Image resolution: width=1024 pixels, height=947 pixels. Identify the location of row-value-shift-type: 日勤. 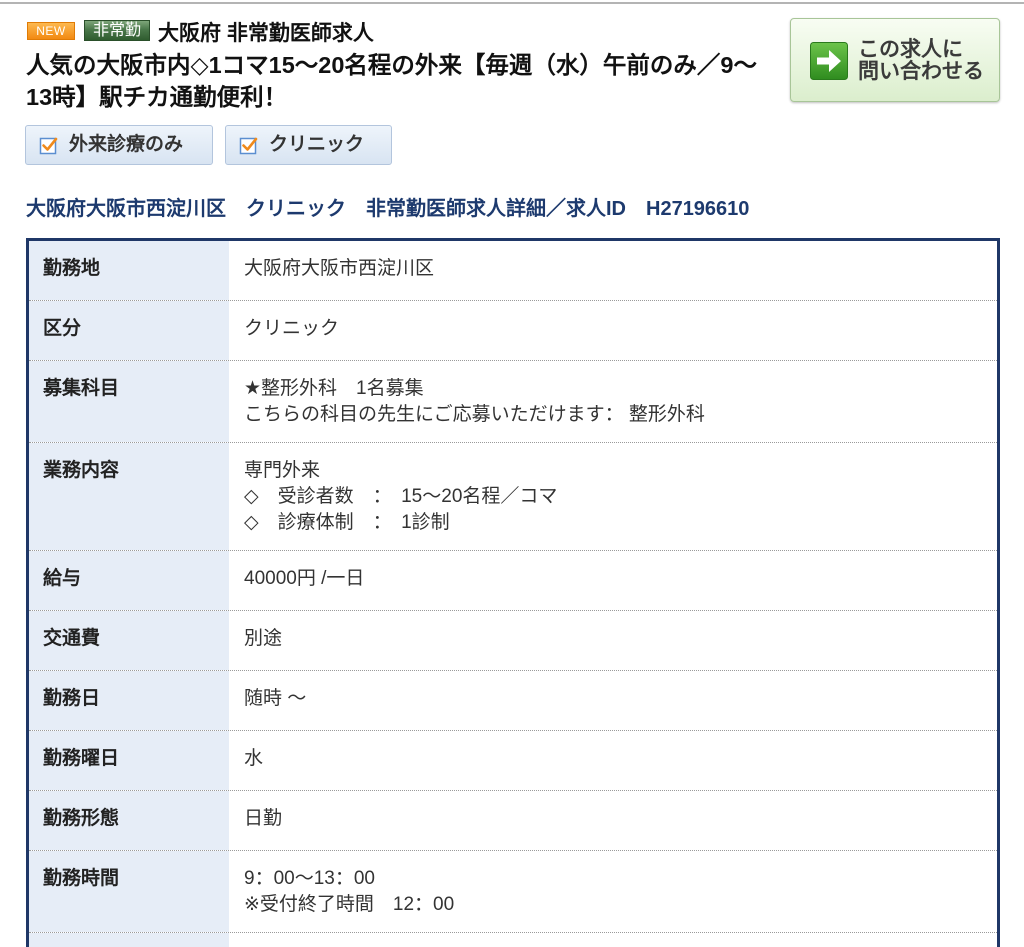
(613, 820).